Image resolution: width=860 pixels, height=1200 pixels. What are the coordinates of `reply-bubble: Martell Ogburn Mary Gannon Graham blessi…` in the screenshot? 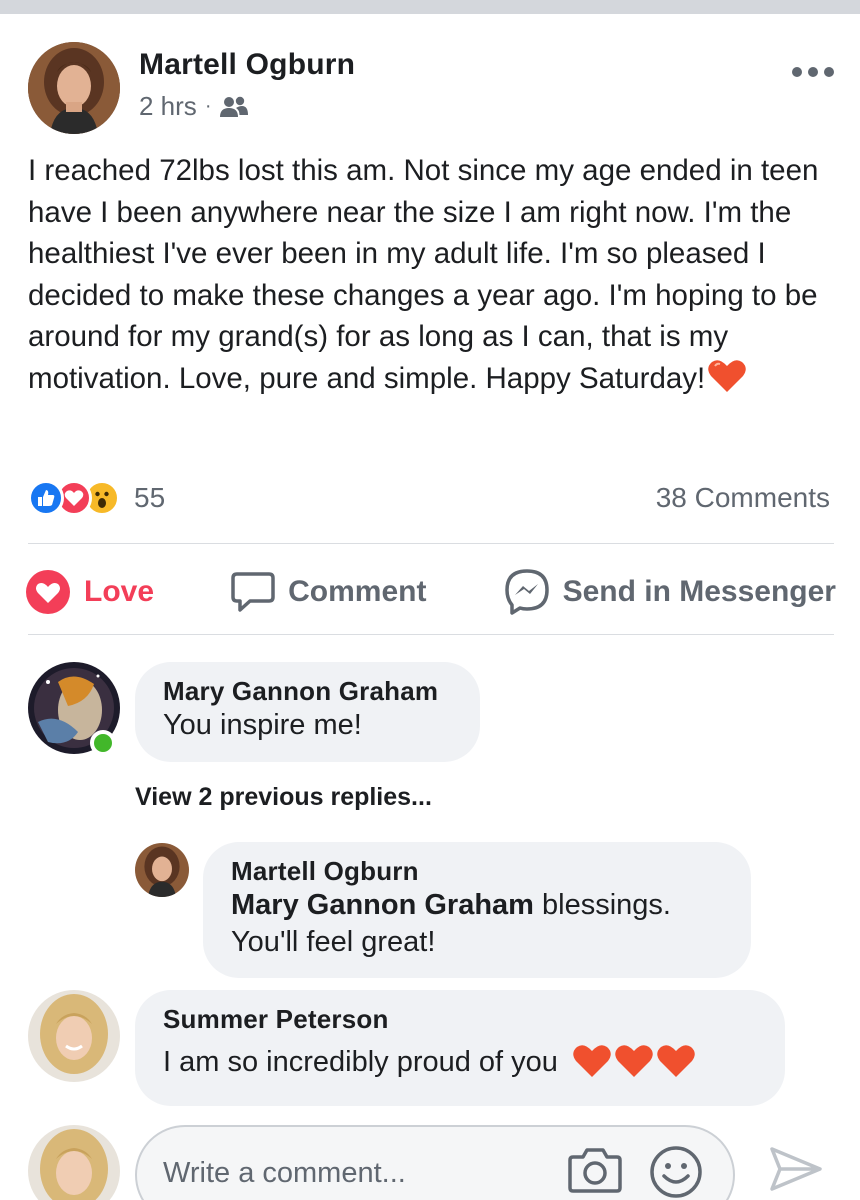 It's located at (477, 910).